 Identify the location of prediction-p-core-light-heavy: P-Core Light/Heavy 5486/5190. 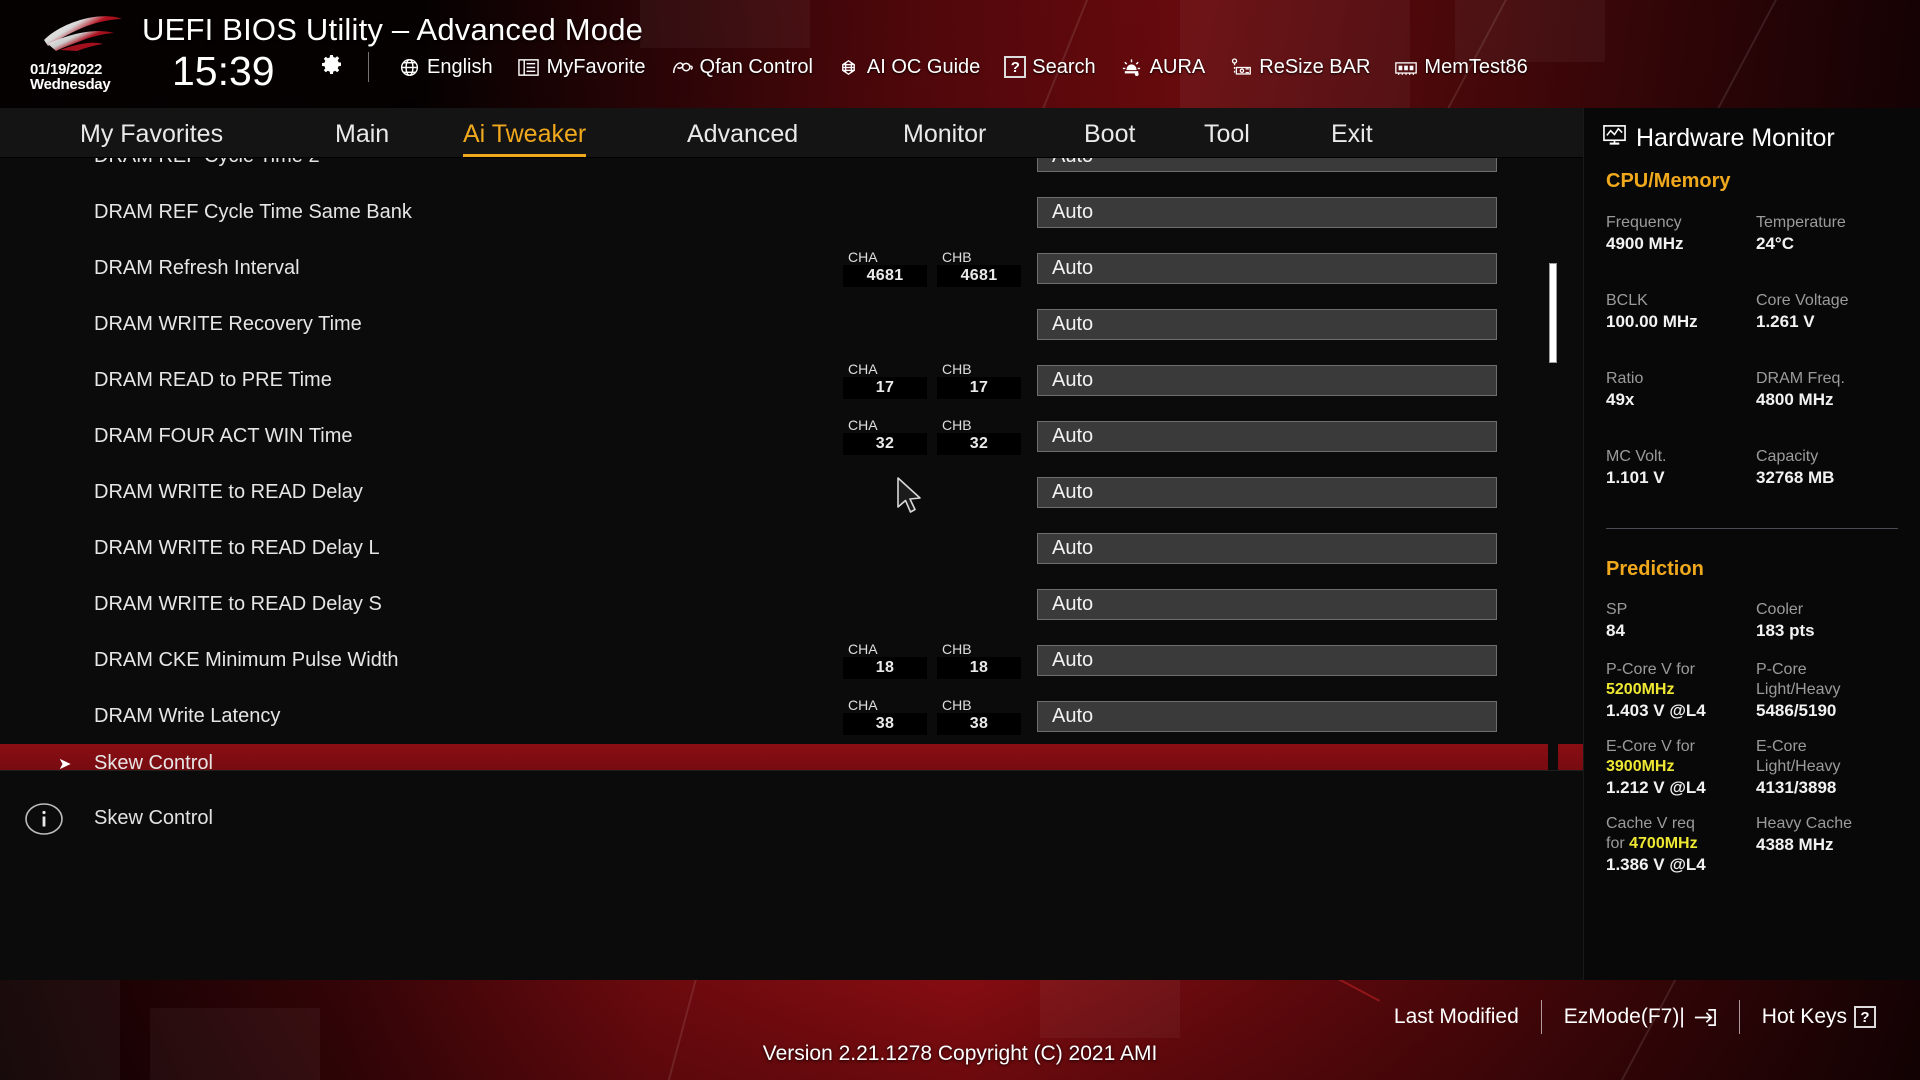
(1831, 691).